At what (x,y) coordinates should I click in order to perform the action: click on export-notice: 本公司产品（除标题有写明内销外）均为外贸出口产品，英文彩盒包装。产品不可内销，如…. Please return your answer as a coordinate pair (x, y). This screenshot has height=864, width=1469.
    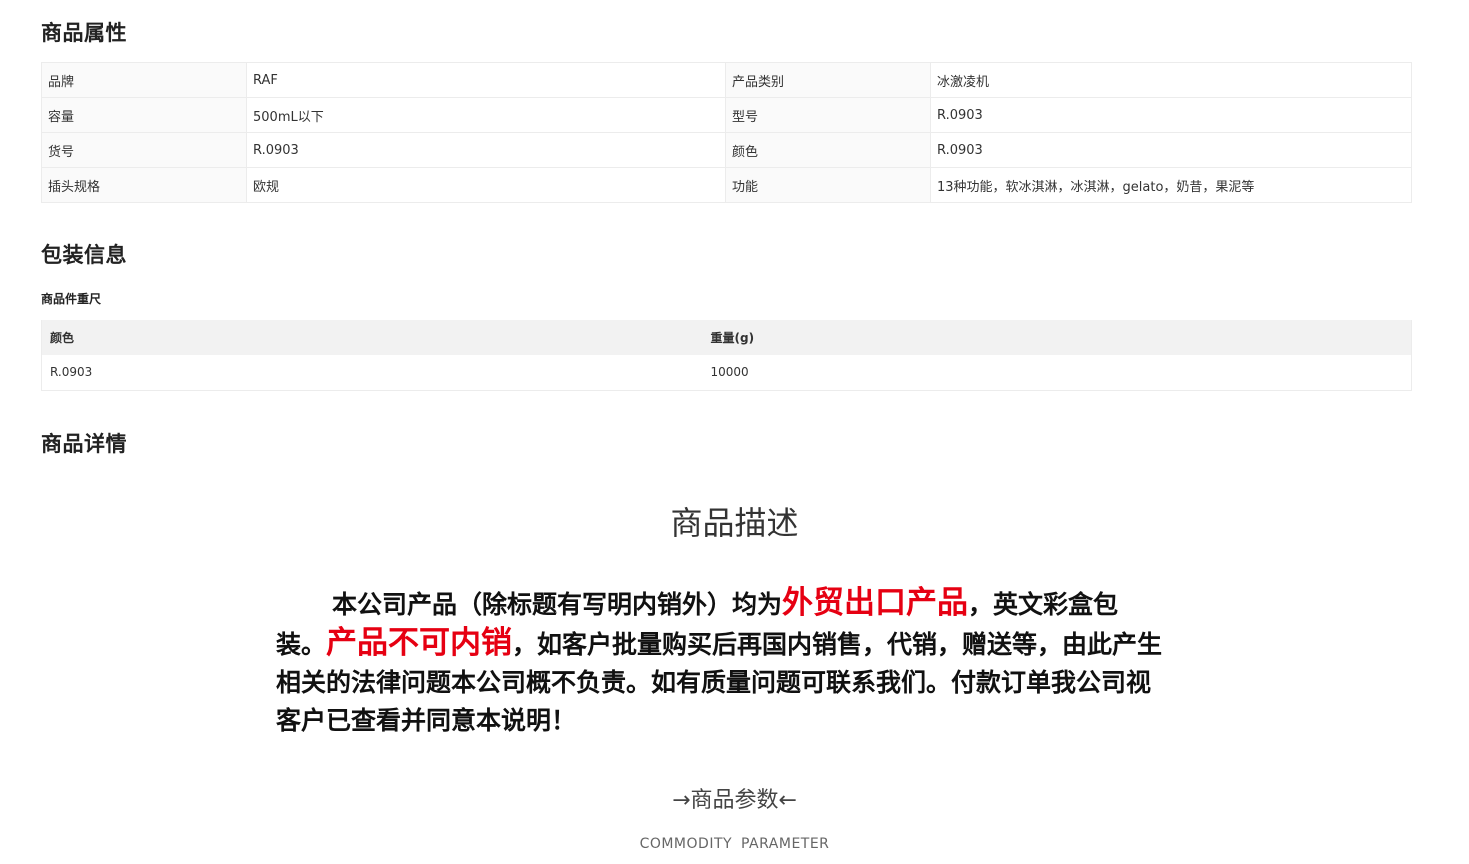
    Looking at the image, I should click on (721, 662).